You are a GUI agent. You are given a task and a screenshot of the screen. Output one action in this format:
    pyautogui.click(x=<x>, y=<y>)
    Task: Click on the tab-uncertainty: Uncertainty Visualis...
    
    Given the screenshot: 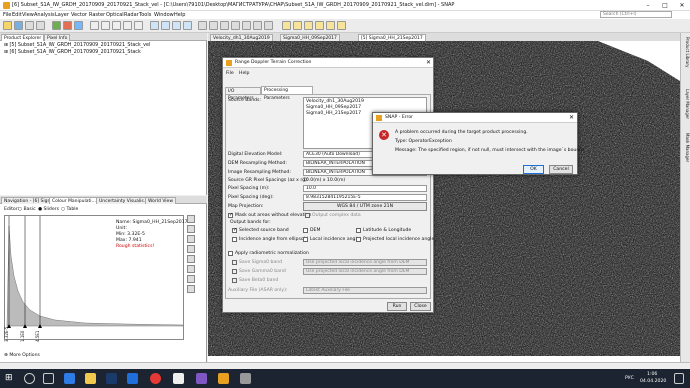 What is the action you would take?
    pyautogui.click(x=124, y=200)
    